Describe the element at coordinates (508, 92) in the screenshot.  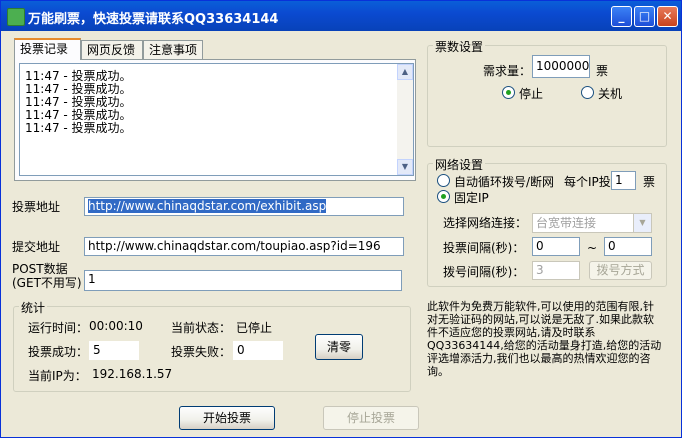
I see `stop-radio` at that location.